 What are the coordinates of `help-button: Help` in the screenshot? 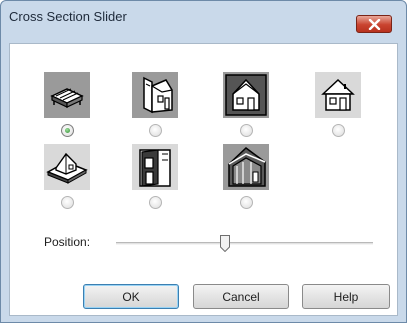 It's located at (346, 296).